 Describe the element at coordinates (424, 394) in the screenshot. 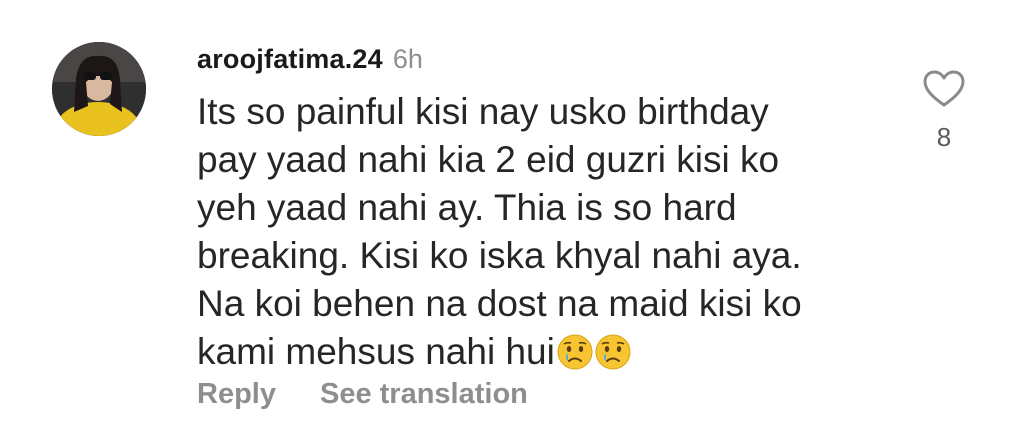

I see `see-translation-button: See translation` at that location.